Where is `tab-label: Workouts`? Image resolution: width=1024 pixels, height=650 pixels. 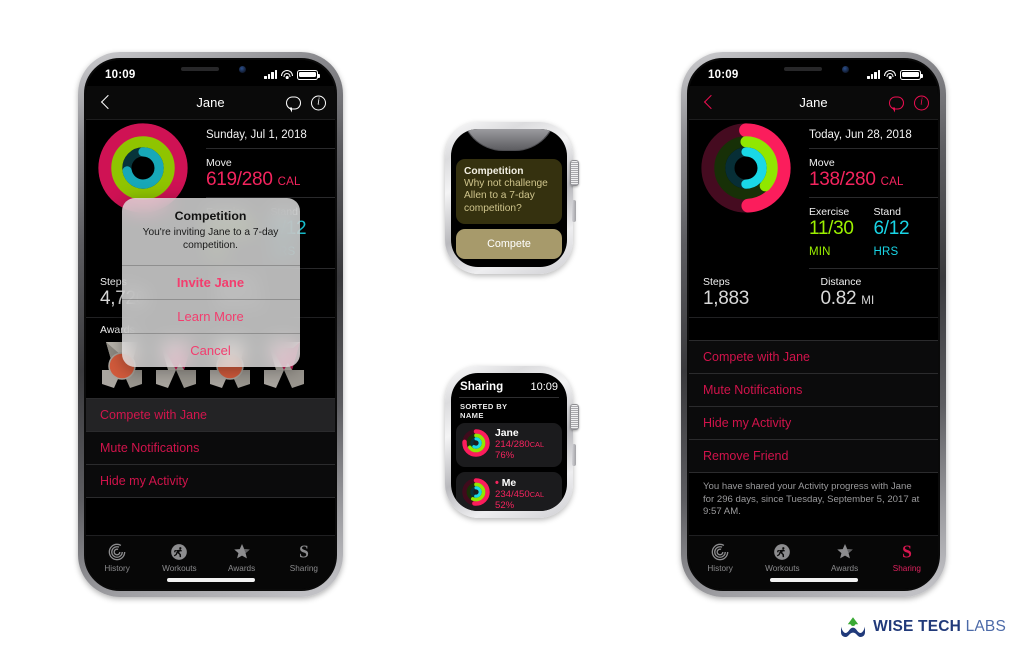
tab-label: Workouts is located at coordinates (782, 568).